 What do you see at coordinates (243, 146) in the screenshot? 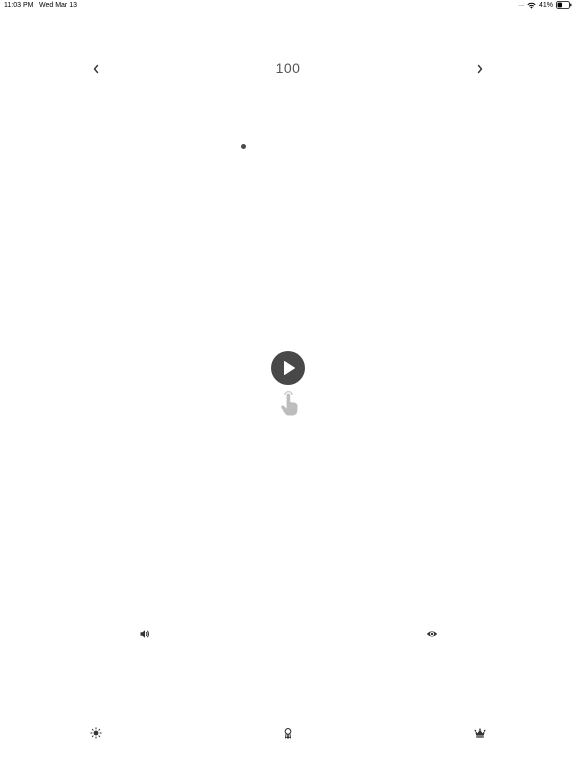
I see `game-dot` at bounding box center [243, 146].